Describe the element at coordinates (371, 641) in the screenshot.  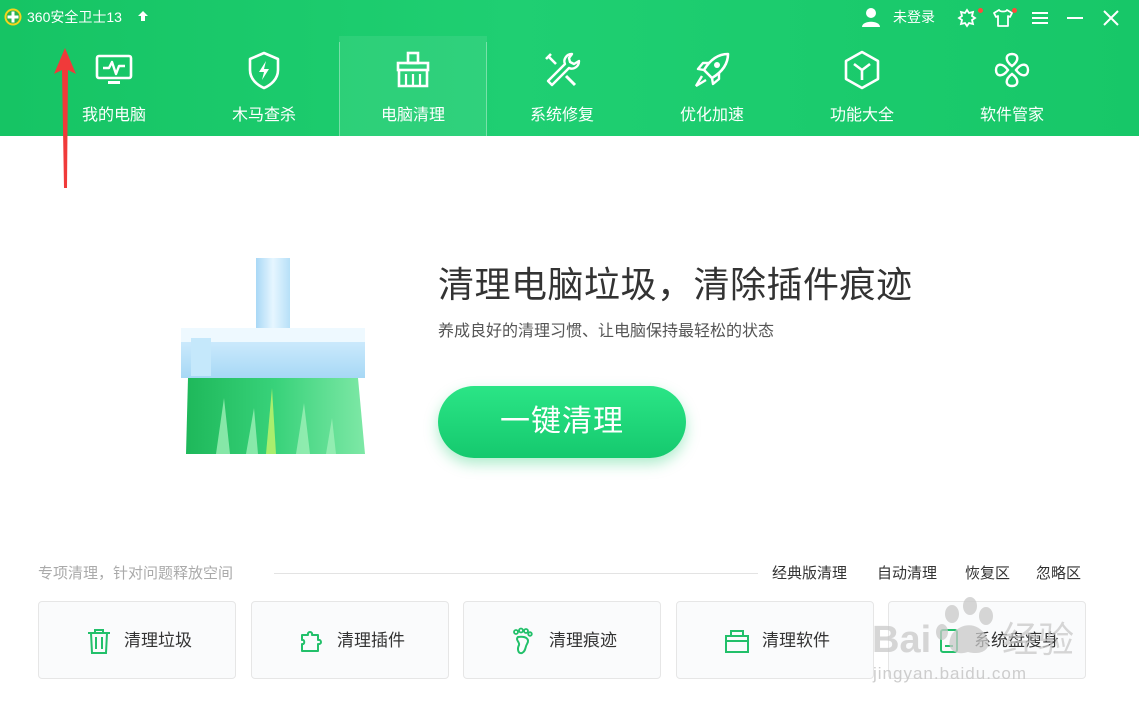
I see `card-label: 清理插件` at that location.